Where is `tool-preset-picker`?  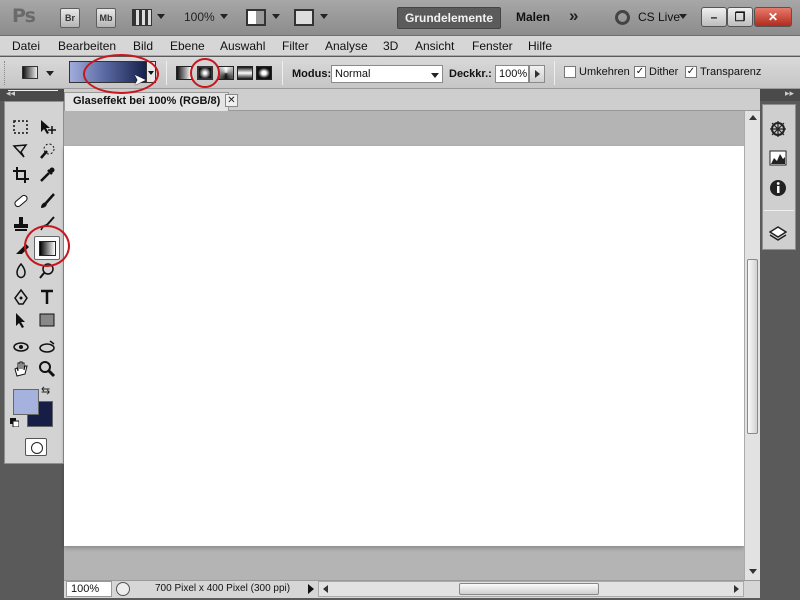
tool-preset-picker is located at coordinates (39, 73).